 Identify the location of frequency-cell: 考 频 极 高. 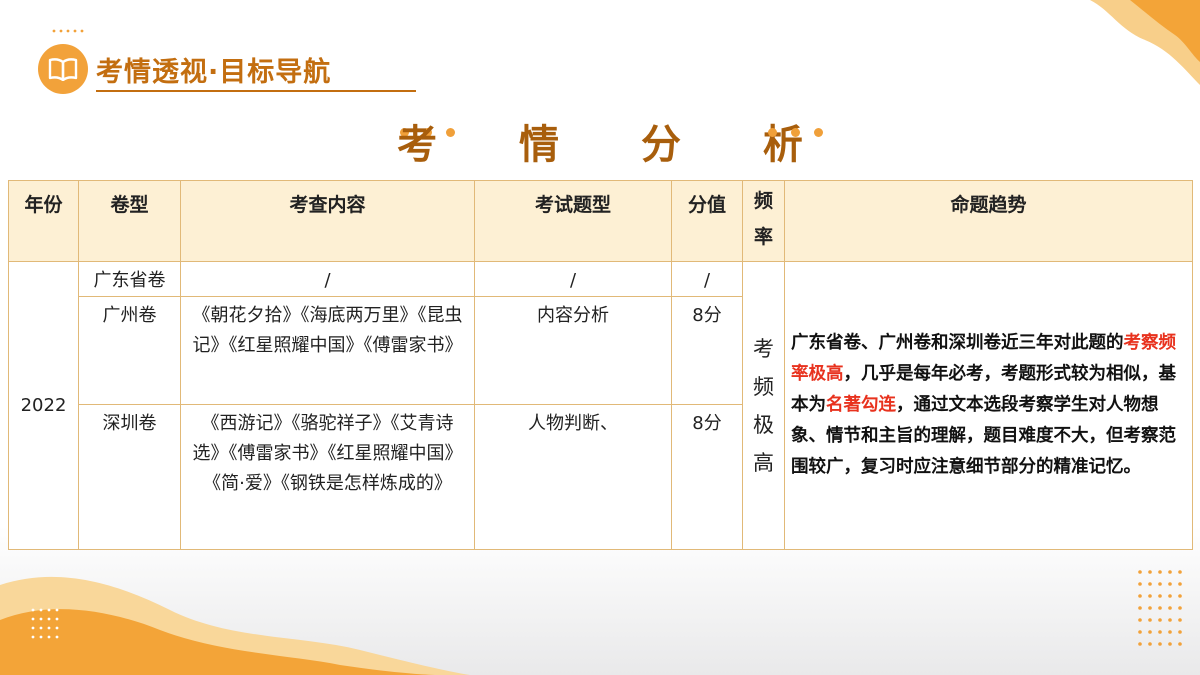
(763, 405).